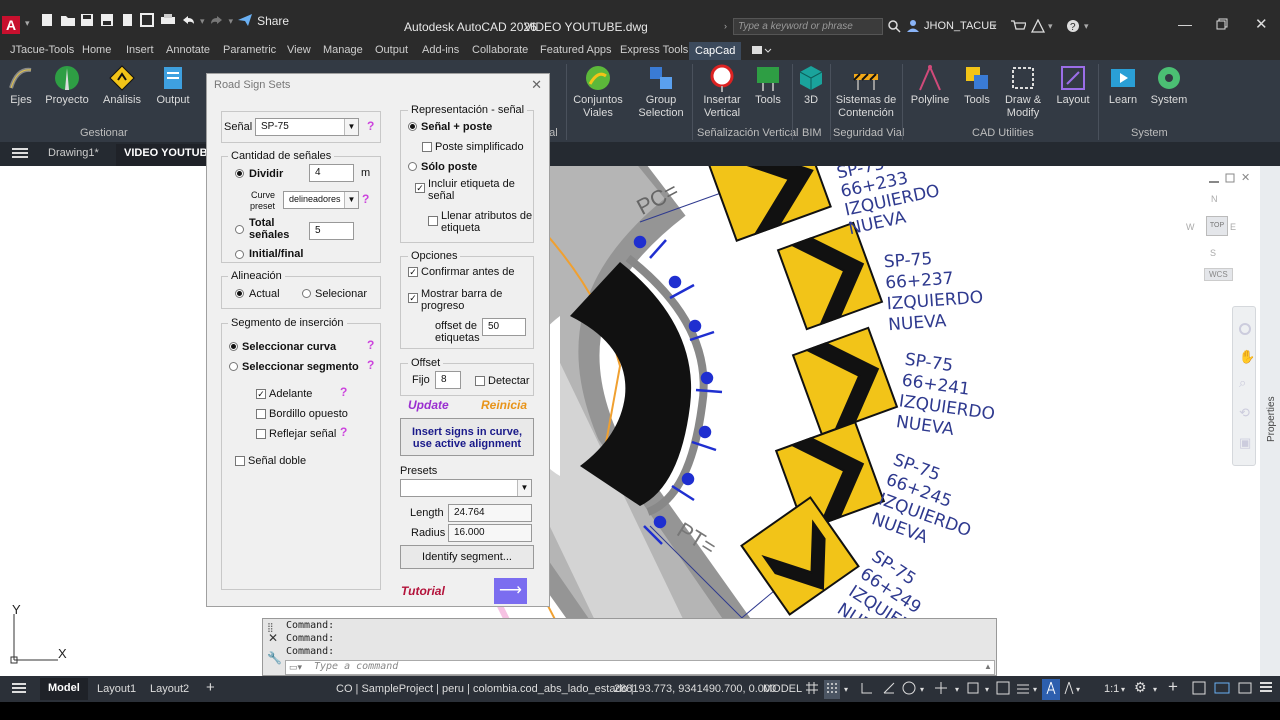 The height and width of the screenshot is (720, 1280). I want to click on tab-jtacue-tools: JTacue-Tools, so click(42, 50).